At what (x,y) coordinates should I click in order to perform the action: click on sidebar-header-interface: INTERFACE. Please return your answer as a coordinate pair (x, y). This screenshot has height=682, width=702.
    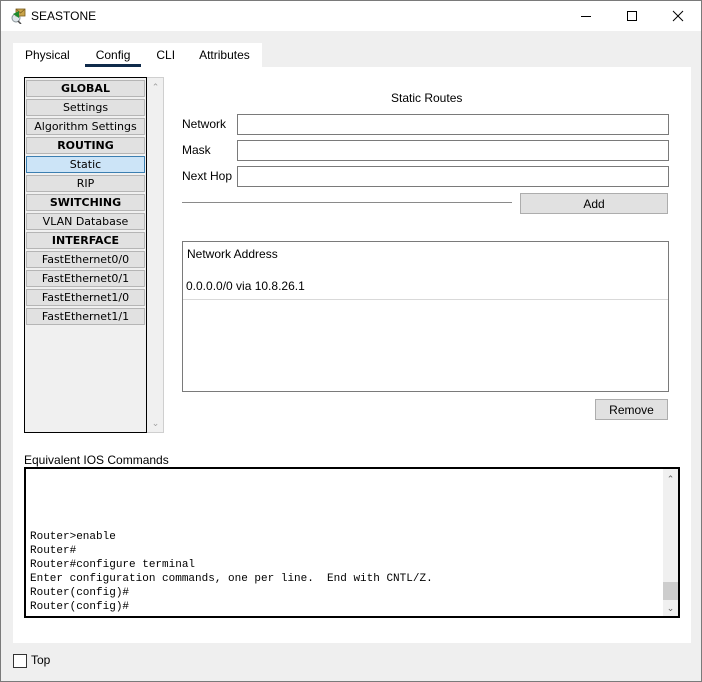
    Looking at the image, I should click on (85, 240).